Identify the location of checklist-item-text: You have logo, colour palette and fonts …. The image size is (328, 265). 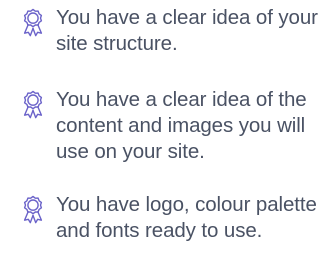
(186, 217).